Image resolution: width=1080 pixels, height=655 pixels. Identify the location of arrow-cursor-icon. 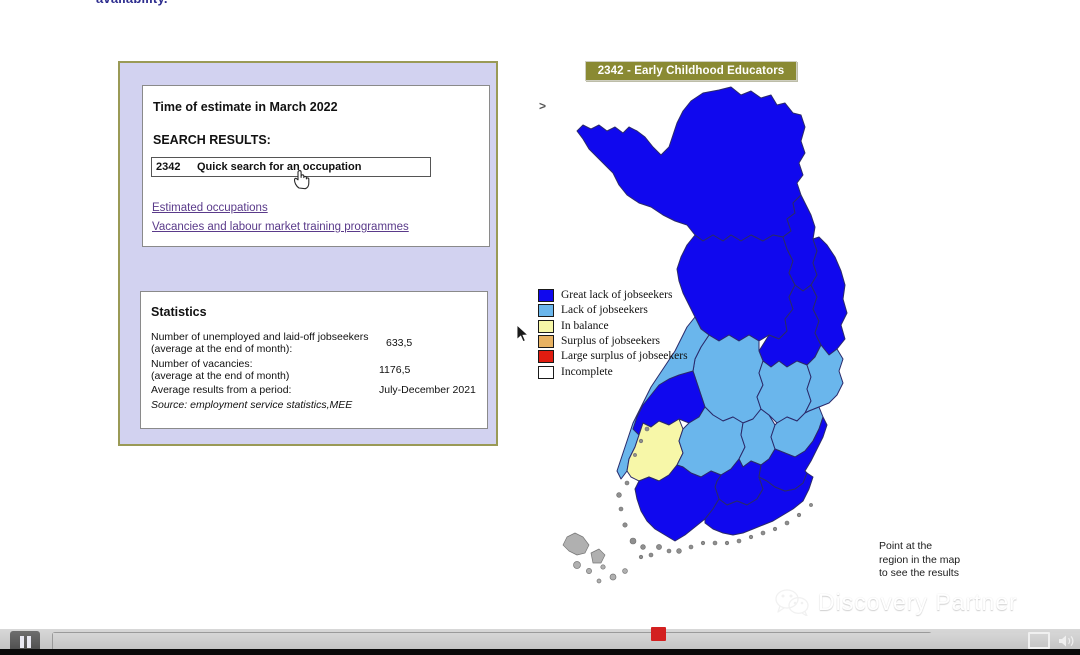
(523, 333).